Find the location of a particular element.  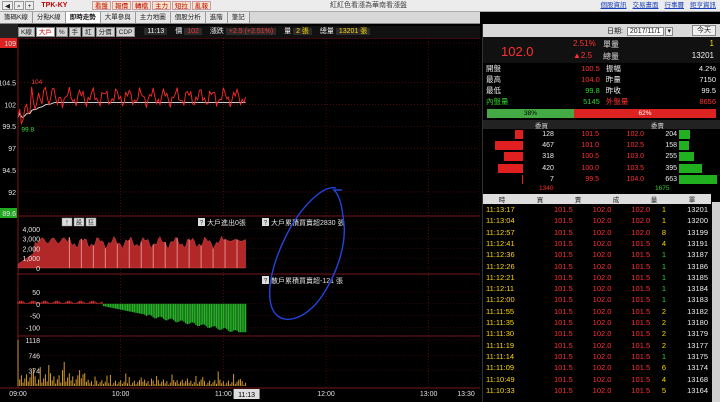

tab-3: 大單參與 is located at coordinates (118, 17).